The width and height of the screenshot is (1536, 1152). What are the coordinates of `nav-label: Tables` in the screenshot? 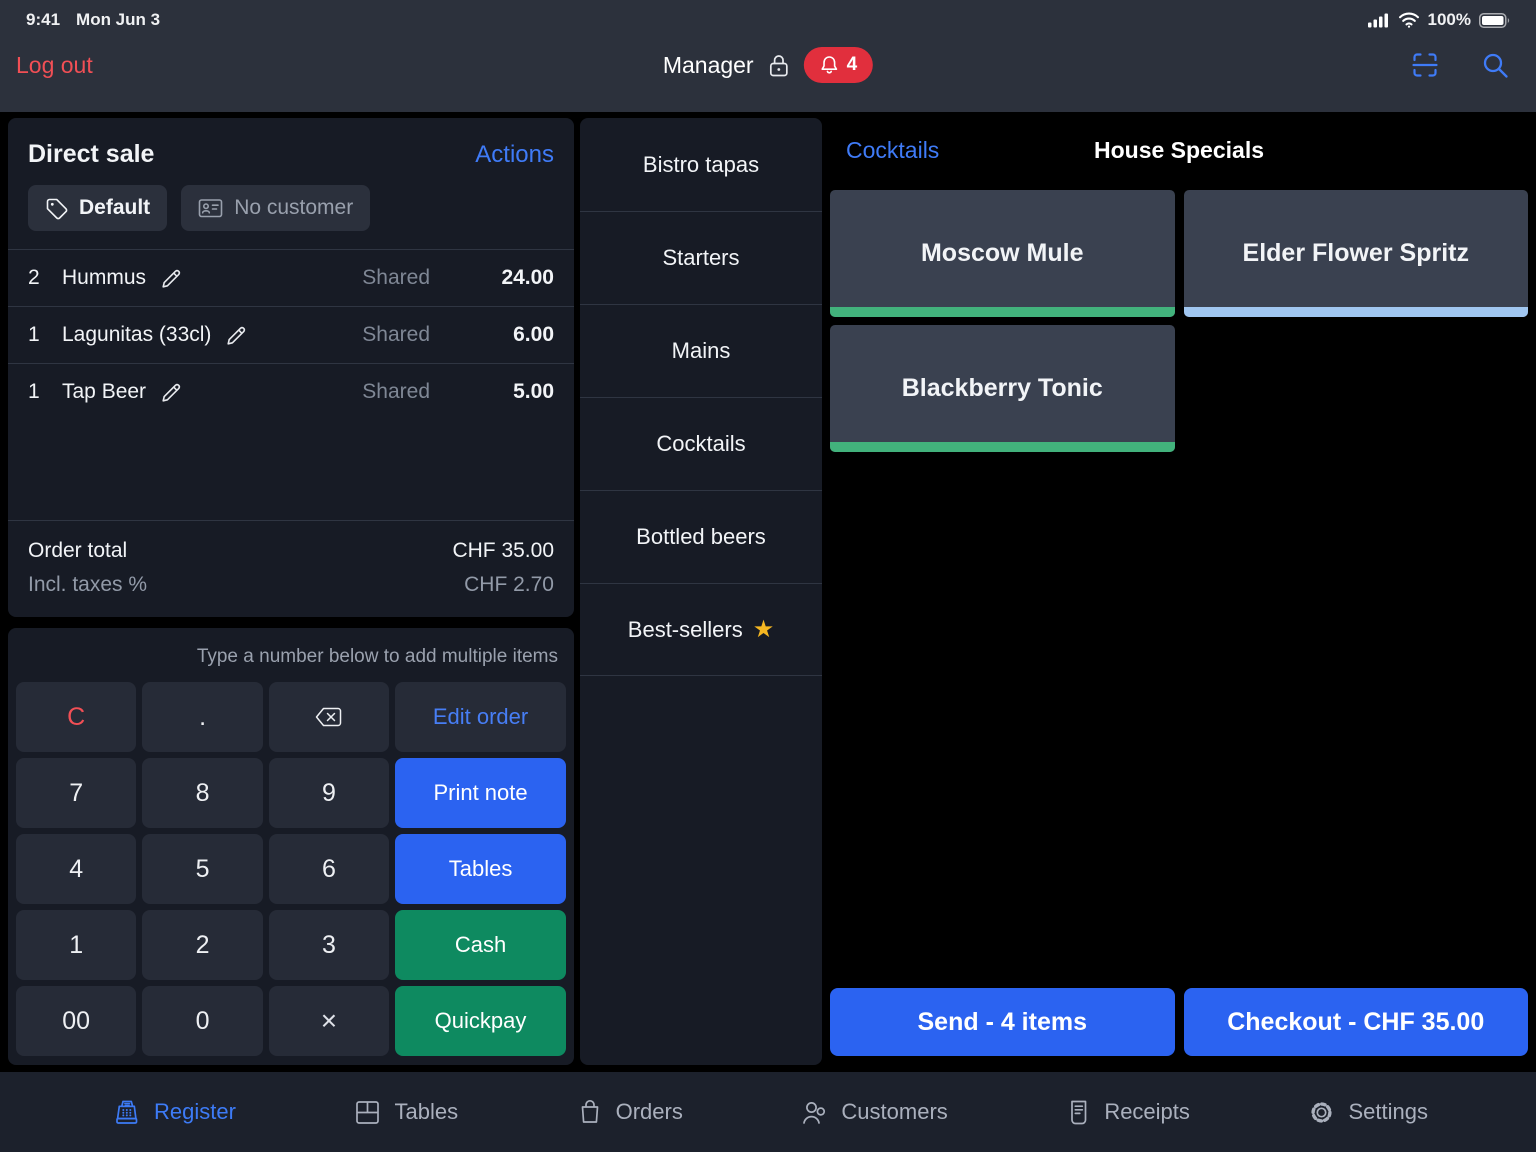 It's located at (426, 1111).